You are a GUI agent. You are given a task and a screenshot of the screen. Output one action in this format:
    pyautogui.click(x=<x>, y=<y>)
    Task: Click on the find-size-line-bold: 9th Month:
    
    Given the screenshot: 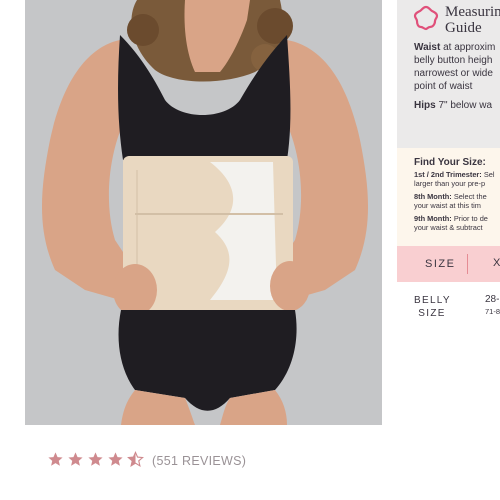 What is the action you would take?
    pyautogui.click(x=433, y=218)
    